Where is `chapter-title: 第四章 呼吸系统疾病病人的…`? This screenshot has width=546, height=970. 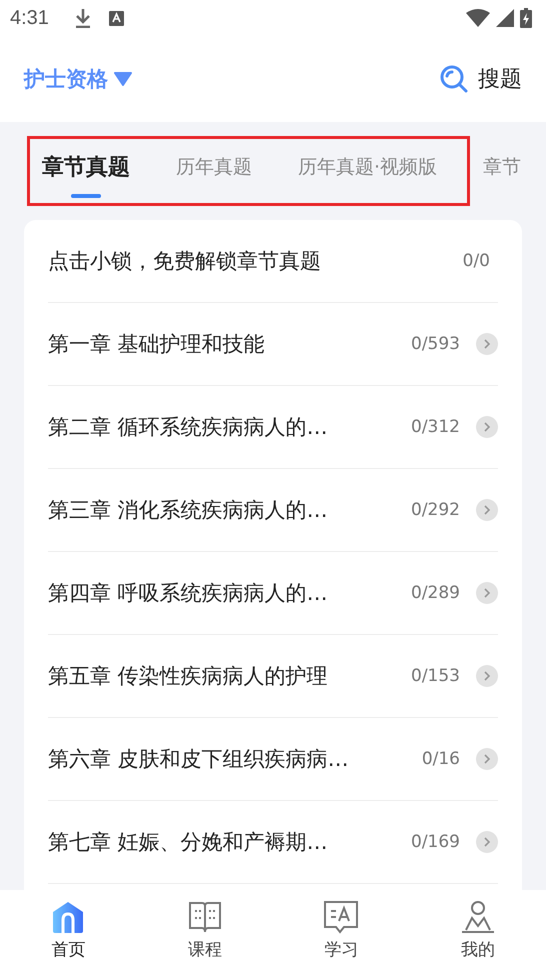
chapter-title: 第四章 呼吸系统疾病病人的… is located at coordinates (188, 593).